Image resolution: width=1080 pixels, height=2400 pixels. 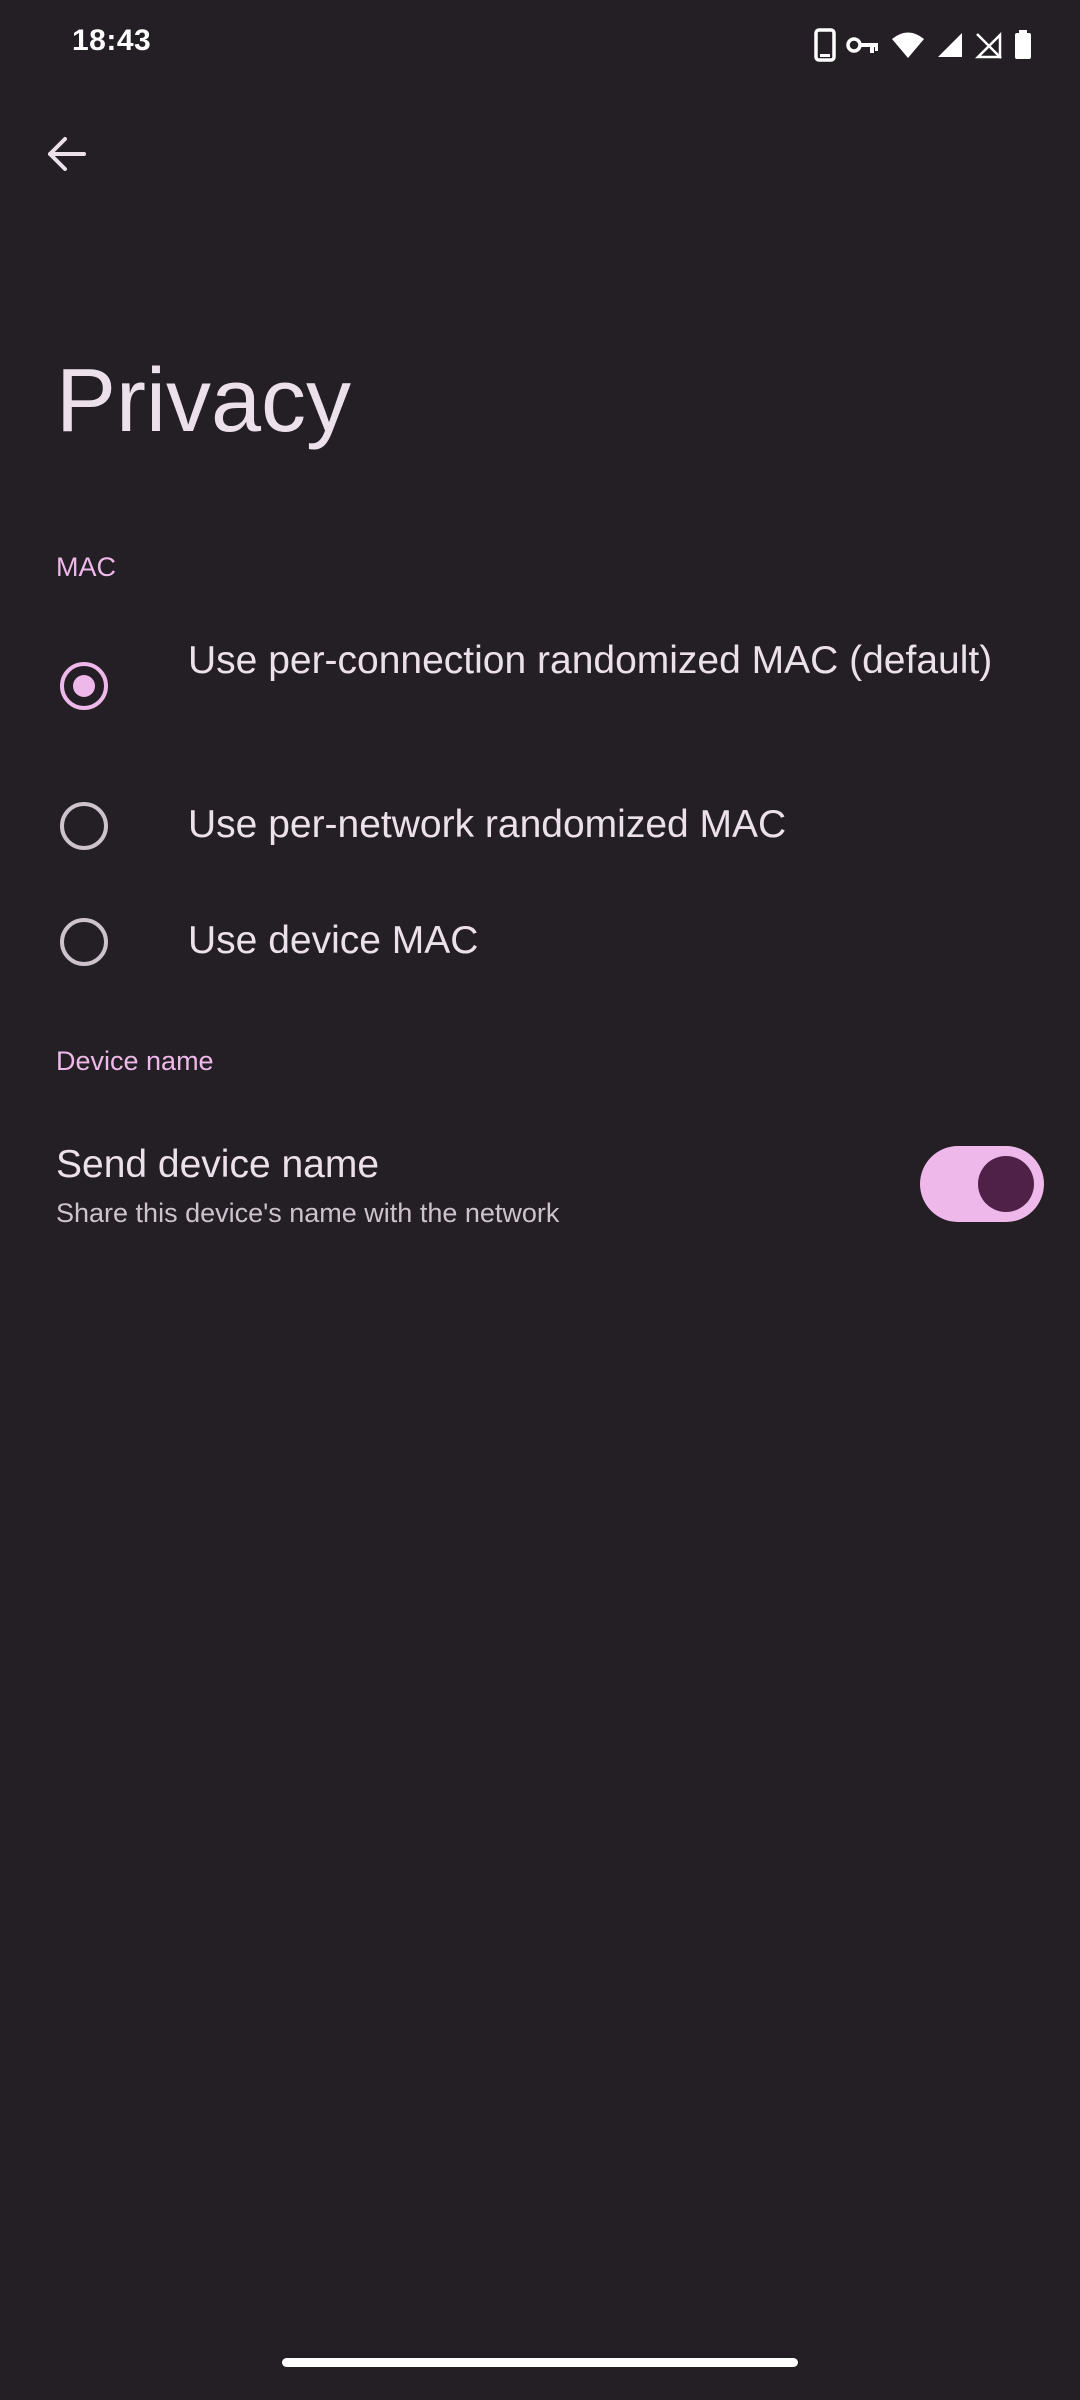 I want to click on toggle-thumb, so click(x=1006, y=1184).